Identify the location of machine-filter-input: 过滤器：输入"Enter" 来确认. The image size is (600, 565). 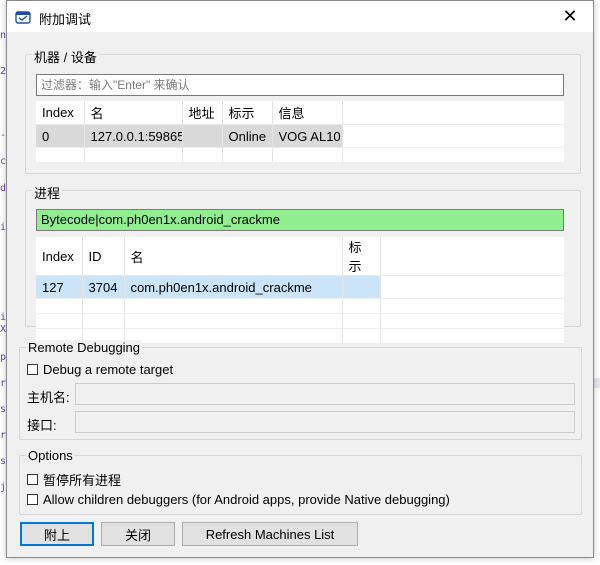
(300, 85).